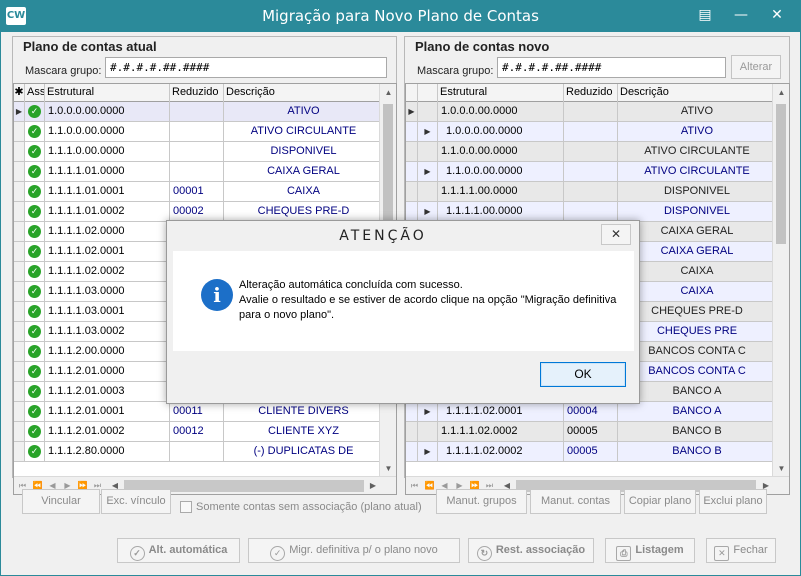 Image resolution: width=801 pixels, height=576 pixels. I want to click on tree-expand-icon, so click(428, 432).